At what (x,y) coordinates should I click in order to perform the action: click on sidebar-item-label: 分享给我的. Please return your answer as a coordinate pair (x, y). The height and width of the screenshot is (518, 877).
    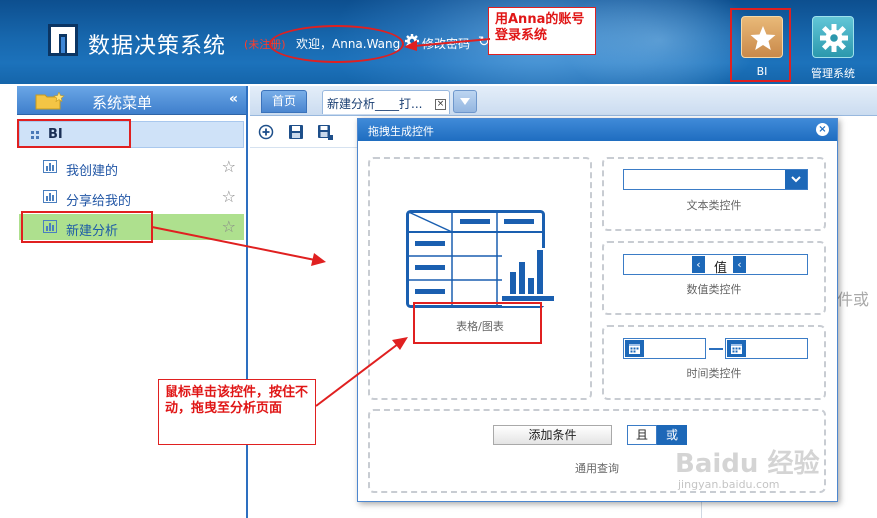
    Looking at the image, I should click on (99, 201).